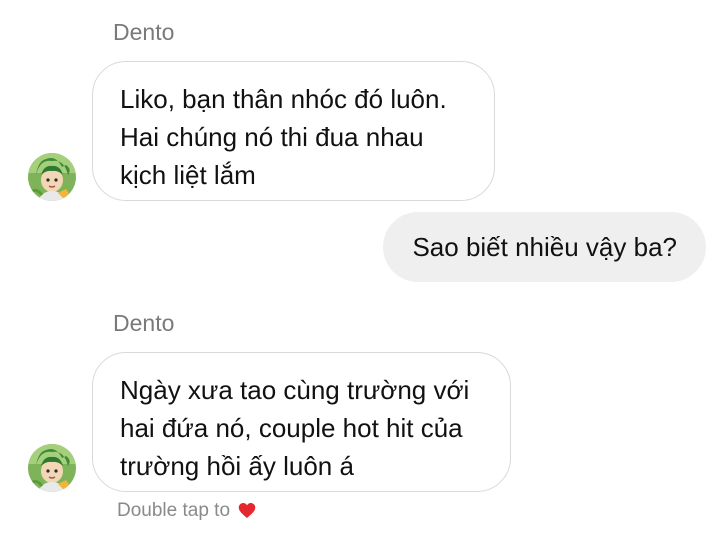 This screenshot has height=548, width=720. Describe the element at coordinates (174, 510) in the screenshot. I see `double-tap-hint-text: Double tap to` at that location.